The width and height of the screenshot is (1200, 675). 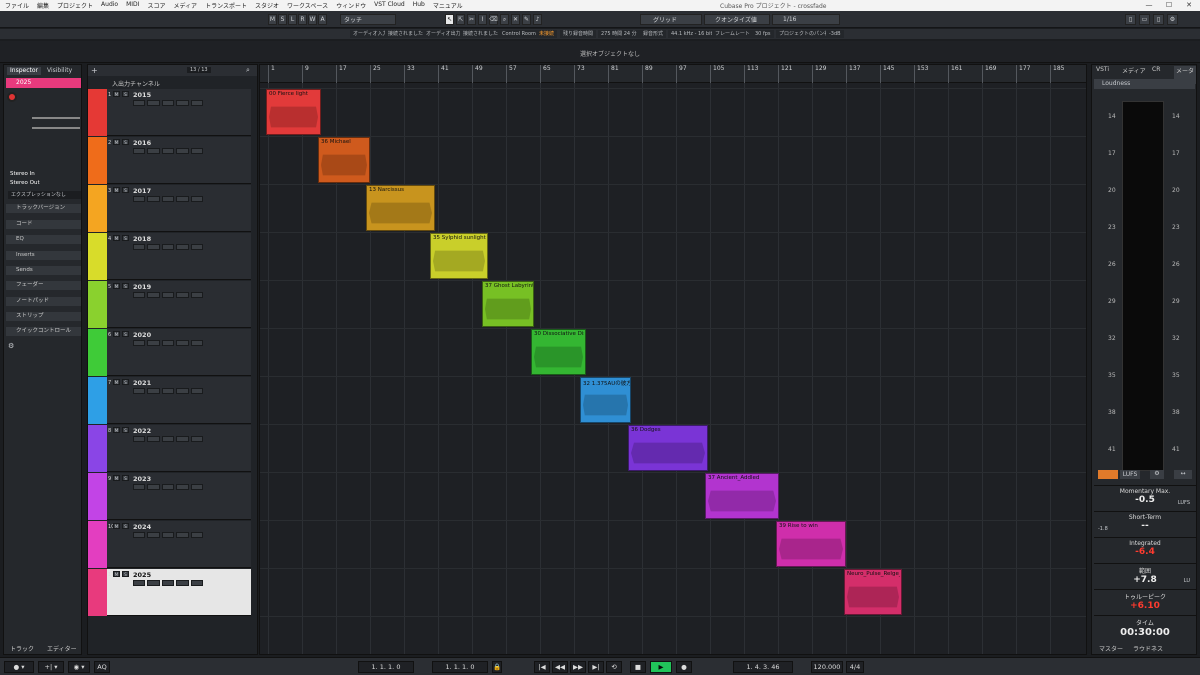 What do you see at coordinates (44, 195) in the screenshot?
I see `expression-select: エクスプレッションなし` at bounding box center [44, 195].